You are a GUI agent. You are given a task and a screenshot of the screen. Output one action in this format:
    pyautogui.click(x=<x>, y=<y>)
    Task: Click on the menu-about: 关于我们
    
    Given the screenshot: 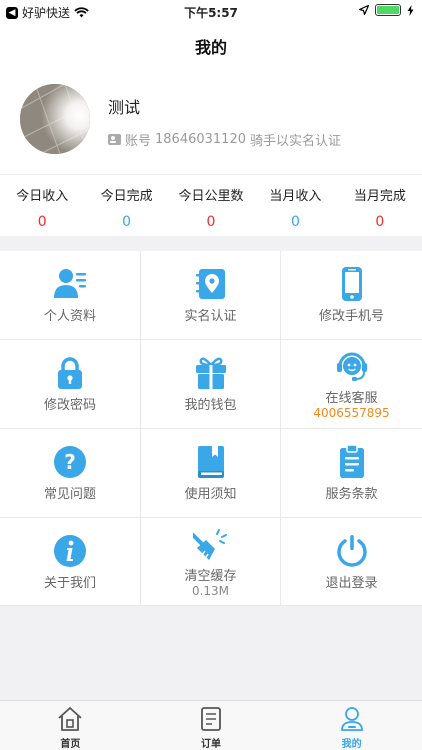 What is the action you would take?
    pyautogui.click(x=70, y=562)
    